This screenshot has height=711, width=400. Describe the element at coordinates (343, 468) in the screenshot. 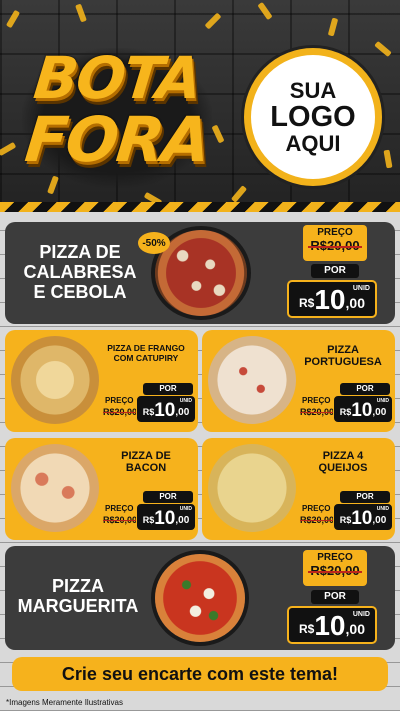

I see `name-line: QUEIJOS` at that location.